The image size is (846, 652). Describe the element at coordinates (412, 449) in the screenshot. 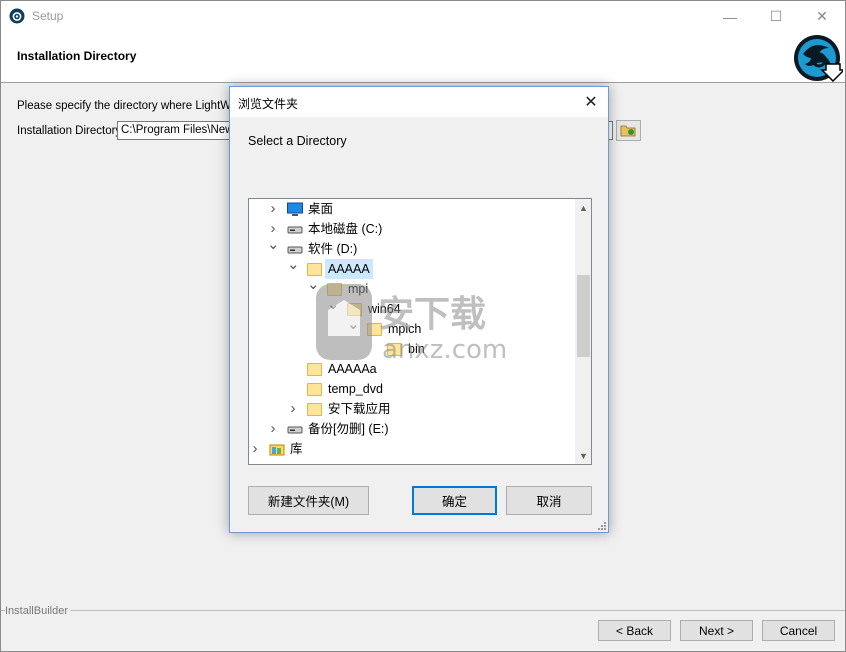

I see `tree-item: › 库` at that location.